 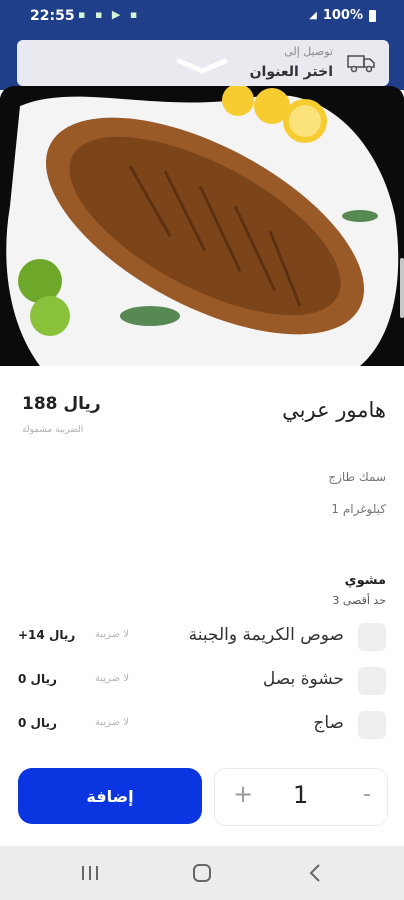 What do you see at coordinates (202, 681) in the screenshot?
I see `option-row: حشوة بصل لا ضريبة 0 ريال` at bounding box center [202, 681].